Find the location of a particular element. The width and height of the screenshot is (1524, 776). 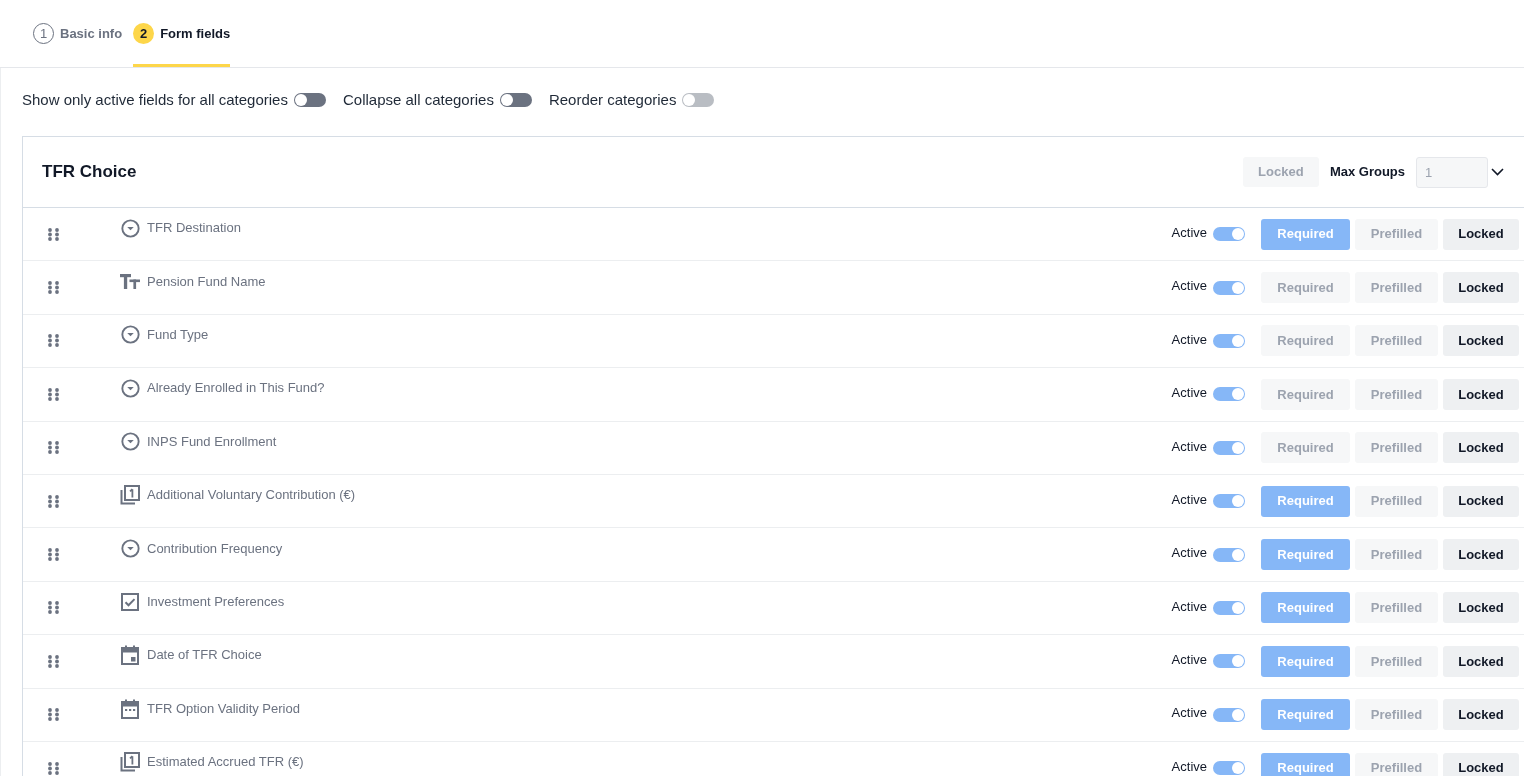

field-label: Investment Preferences is located at coordinates (216, 602).